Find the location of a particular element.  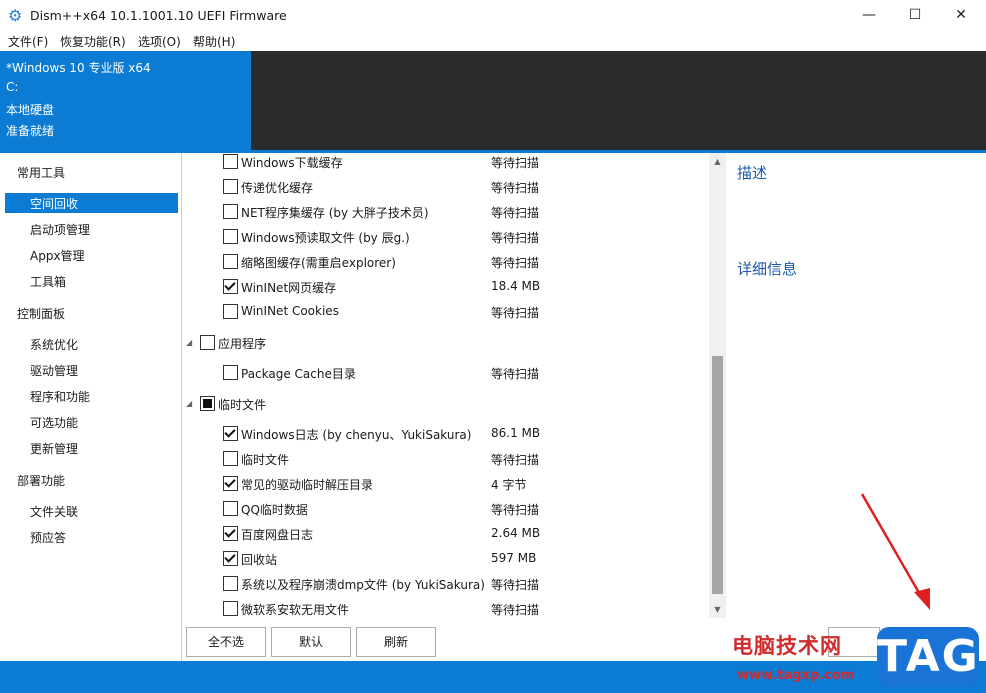

minimize-button: — is located at coordinates (869, 15).